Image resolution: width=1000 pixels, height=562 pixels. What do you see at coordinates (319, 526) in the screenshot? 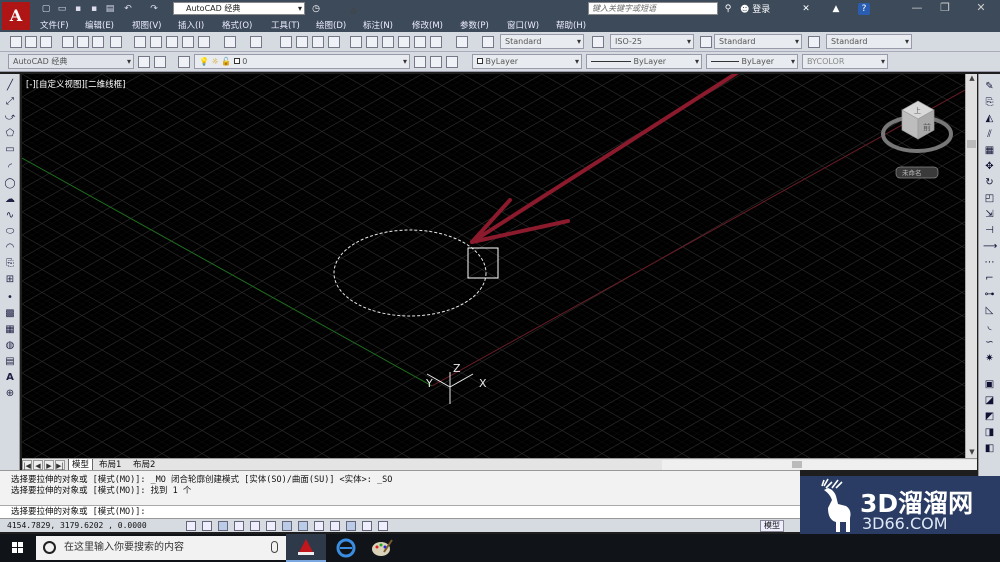
I see `ducs-toggle` at bounding box center [319, 526].